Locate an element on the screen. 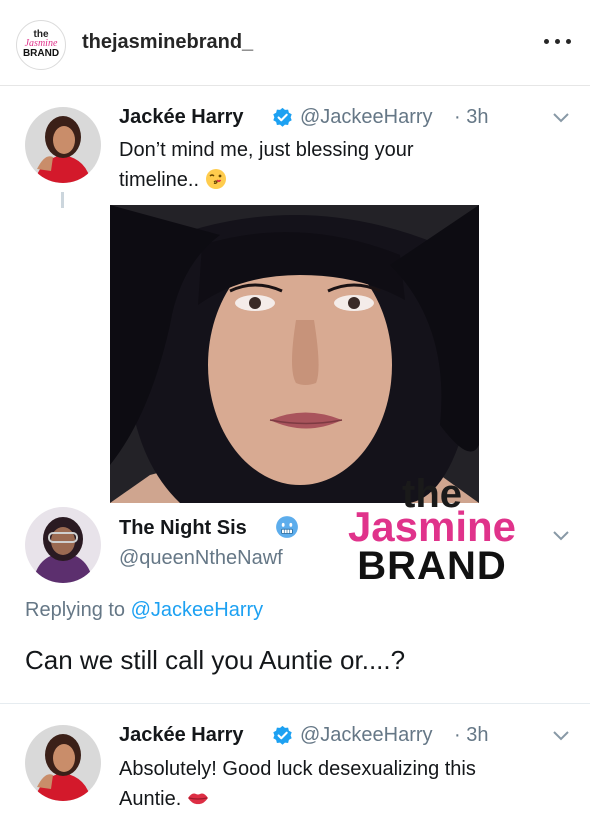 This screenshot has height=824, width=590. reply-author-name: The Night Sis is located at coordinates (183, 528).